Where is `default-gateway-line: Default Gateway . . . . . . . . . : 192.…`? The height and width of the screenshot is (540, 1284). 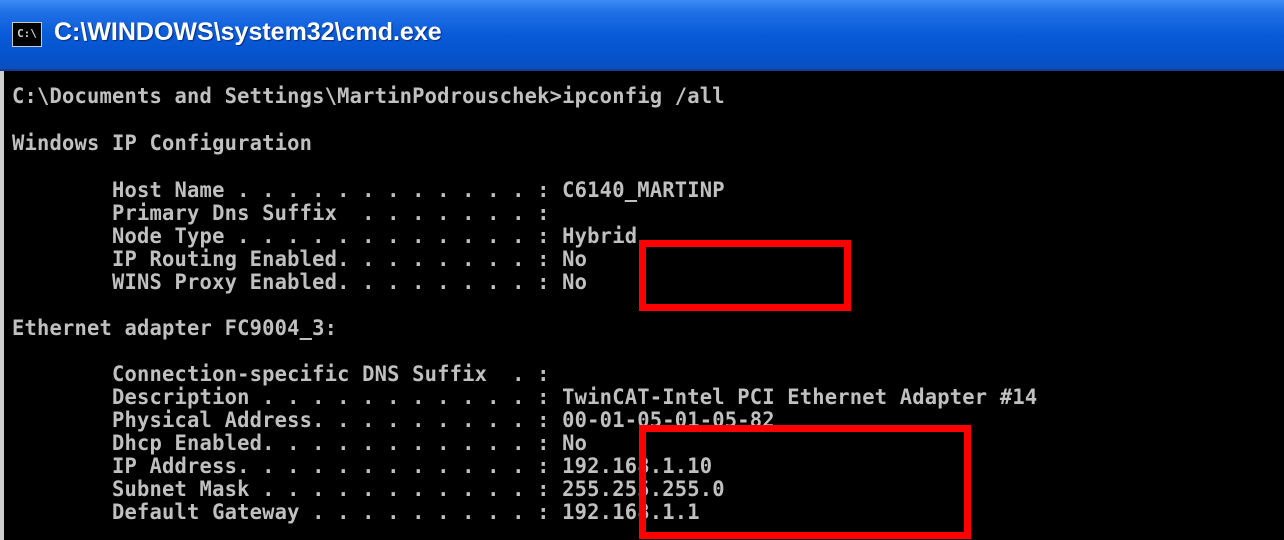 default-gateway-line: Default Gateway . . . . . . . . . : 192.… is located at coordinates (356, 513).